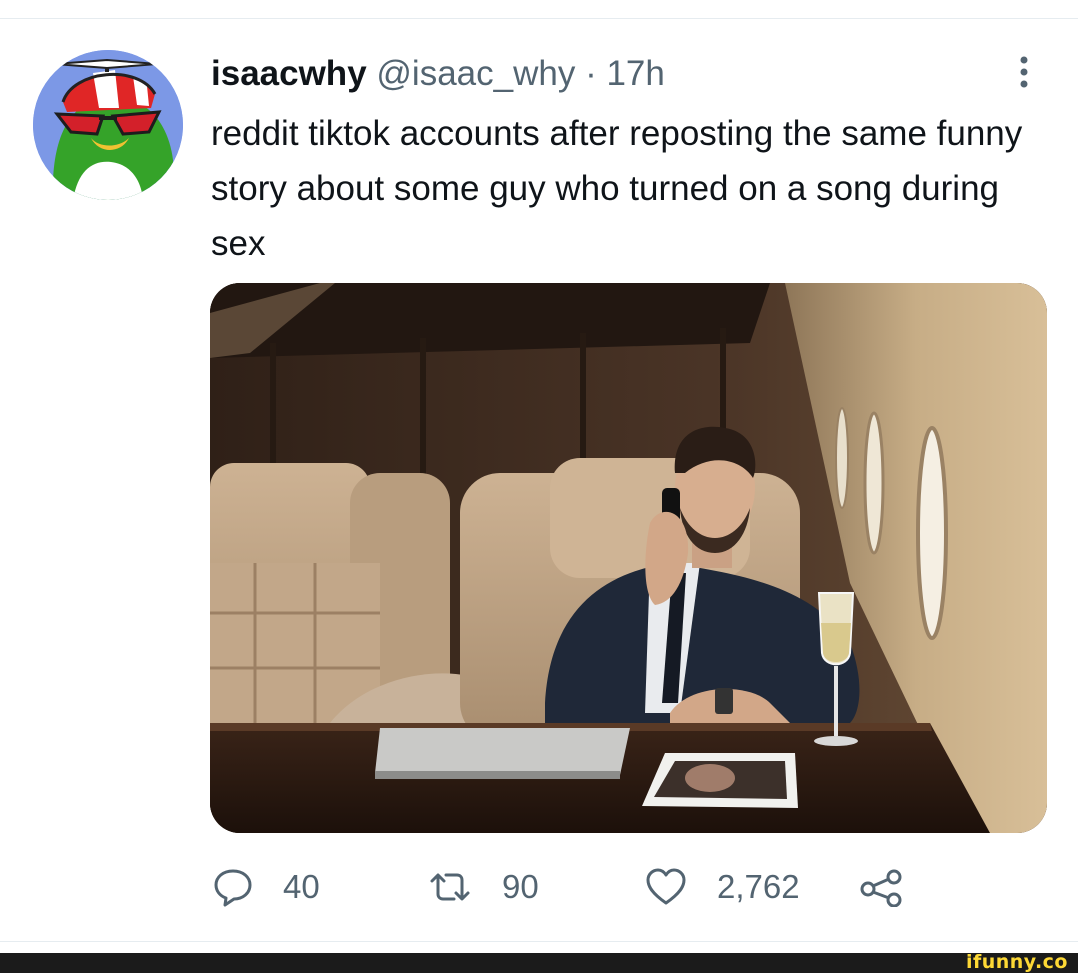  I want to click on avatar, so click(108, 125).